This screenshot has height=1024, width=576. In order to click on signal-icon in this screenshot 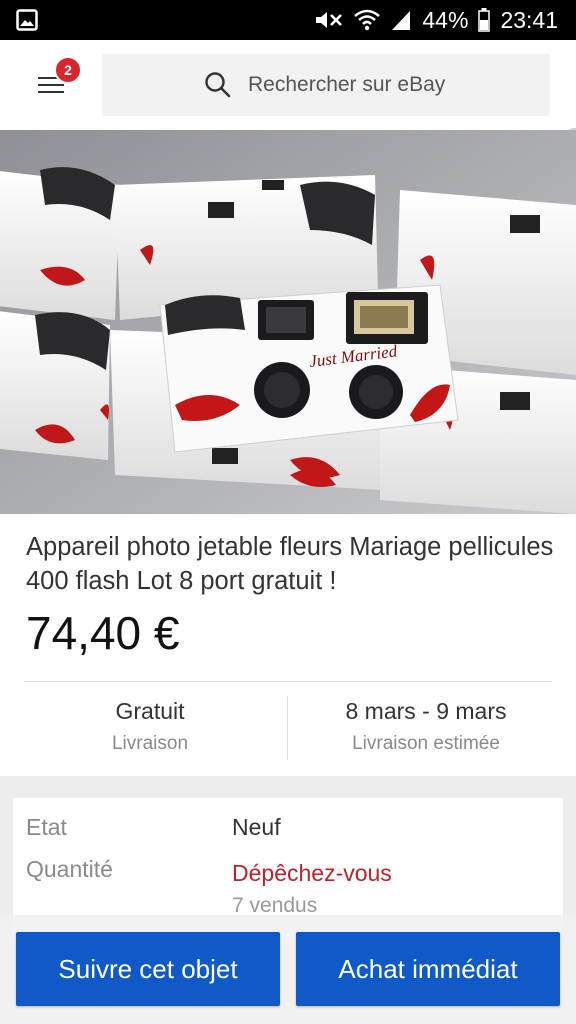, I will do `click(401, 20)`.